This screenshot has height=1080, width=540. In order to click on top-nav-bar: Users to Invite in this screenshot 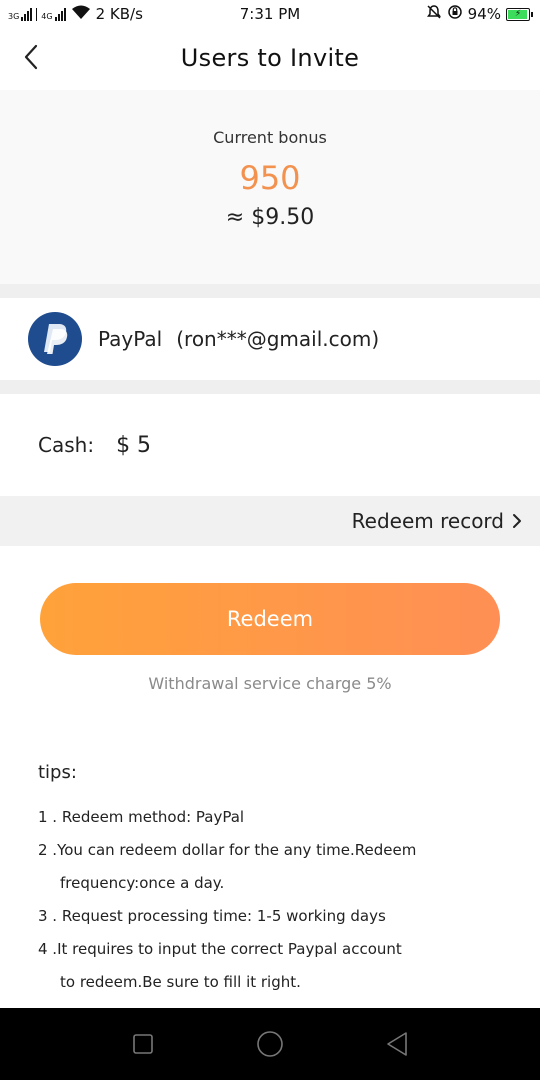, I will do `click(270, 58)`.